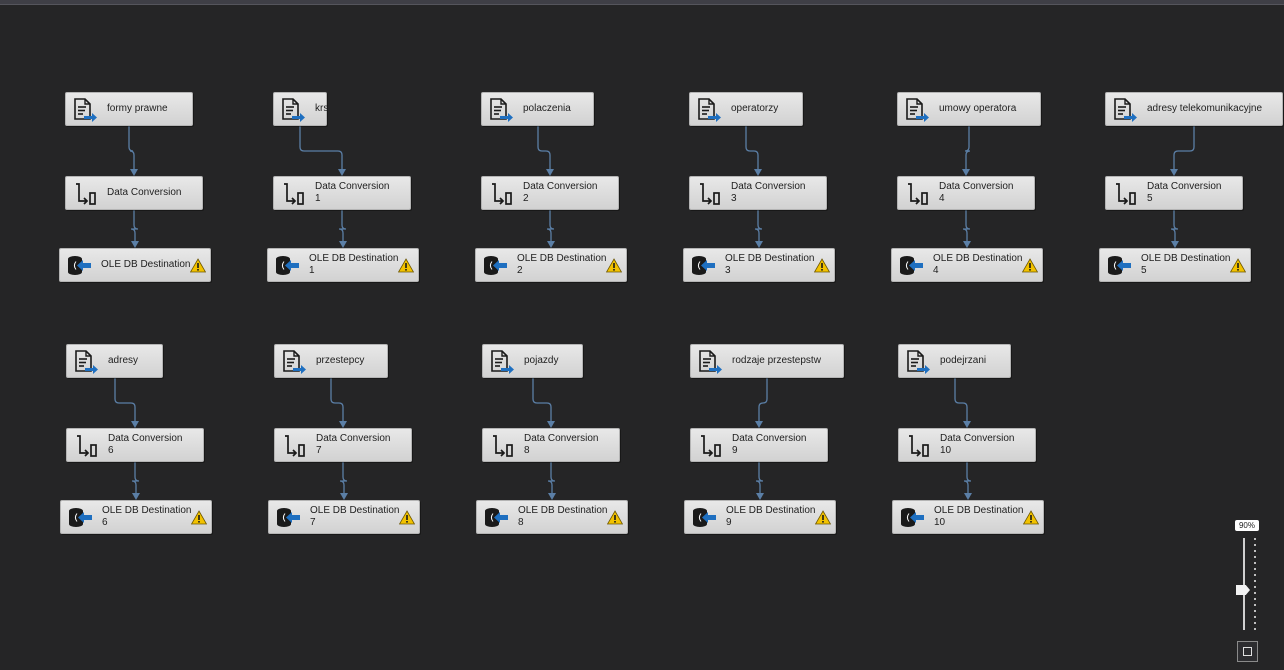 Image resolution: width=1284 pixels, height=670 pixels. I want to click on flat-file-source-3-label: operatorzy, so click(754, 109).